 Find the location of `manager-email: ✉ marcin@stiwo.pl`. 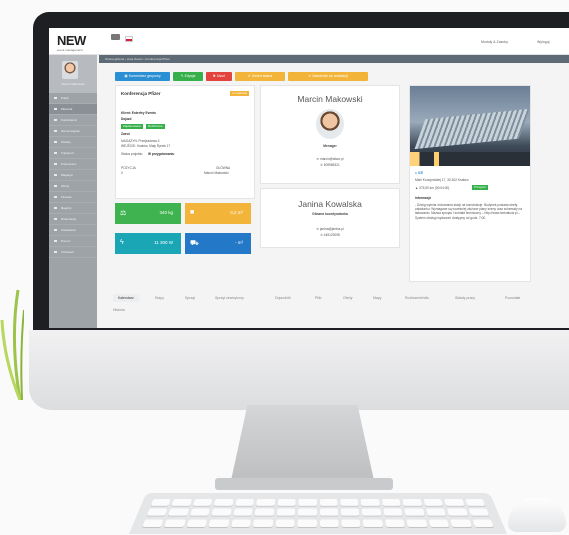

manager-email: ✉ marcin@stiwo.pl is located at coordinates (330, 159).